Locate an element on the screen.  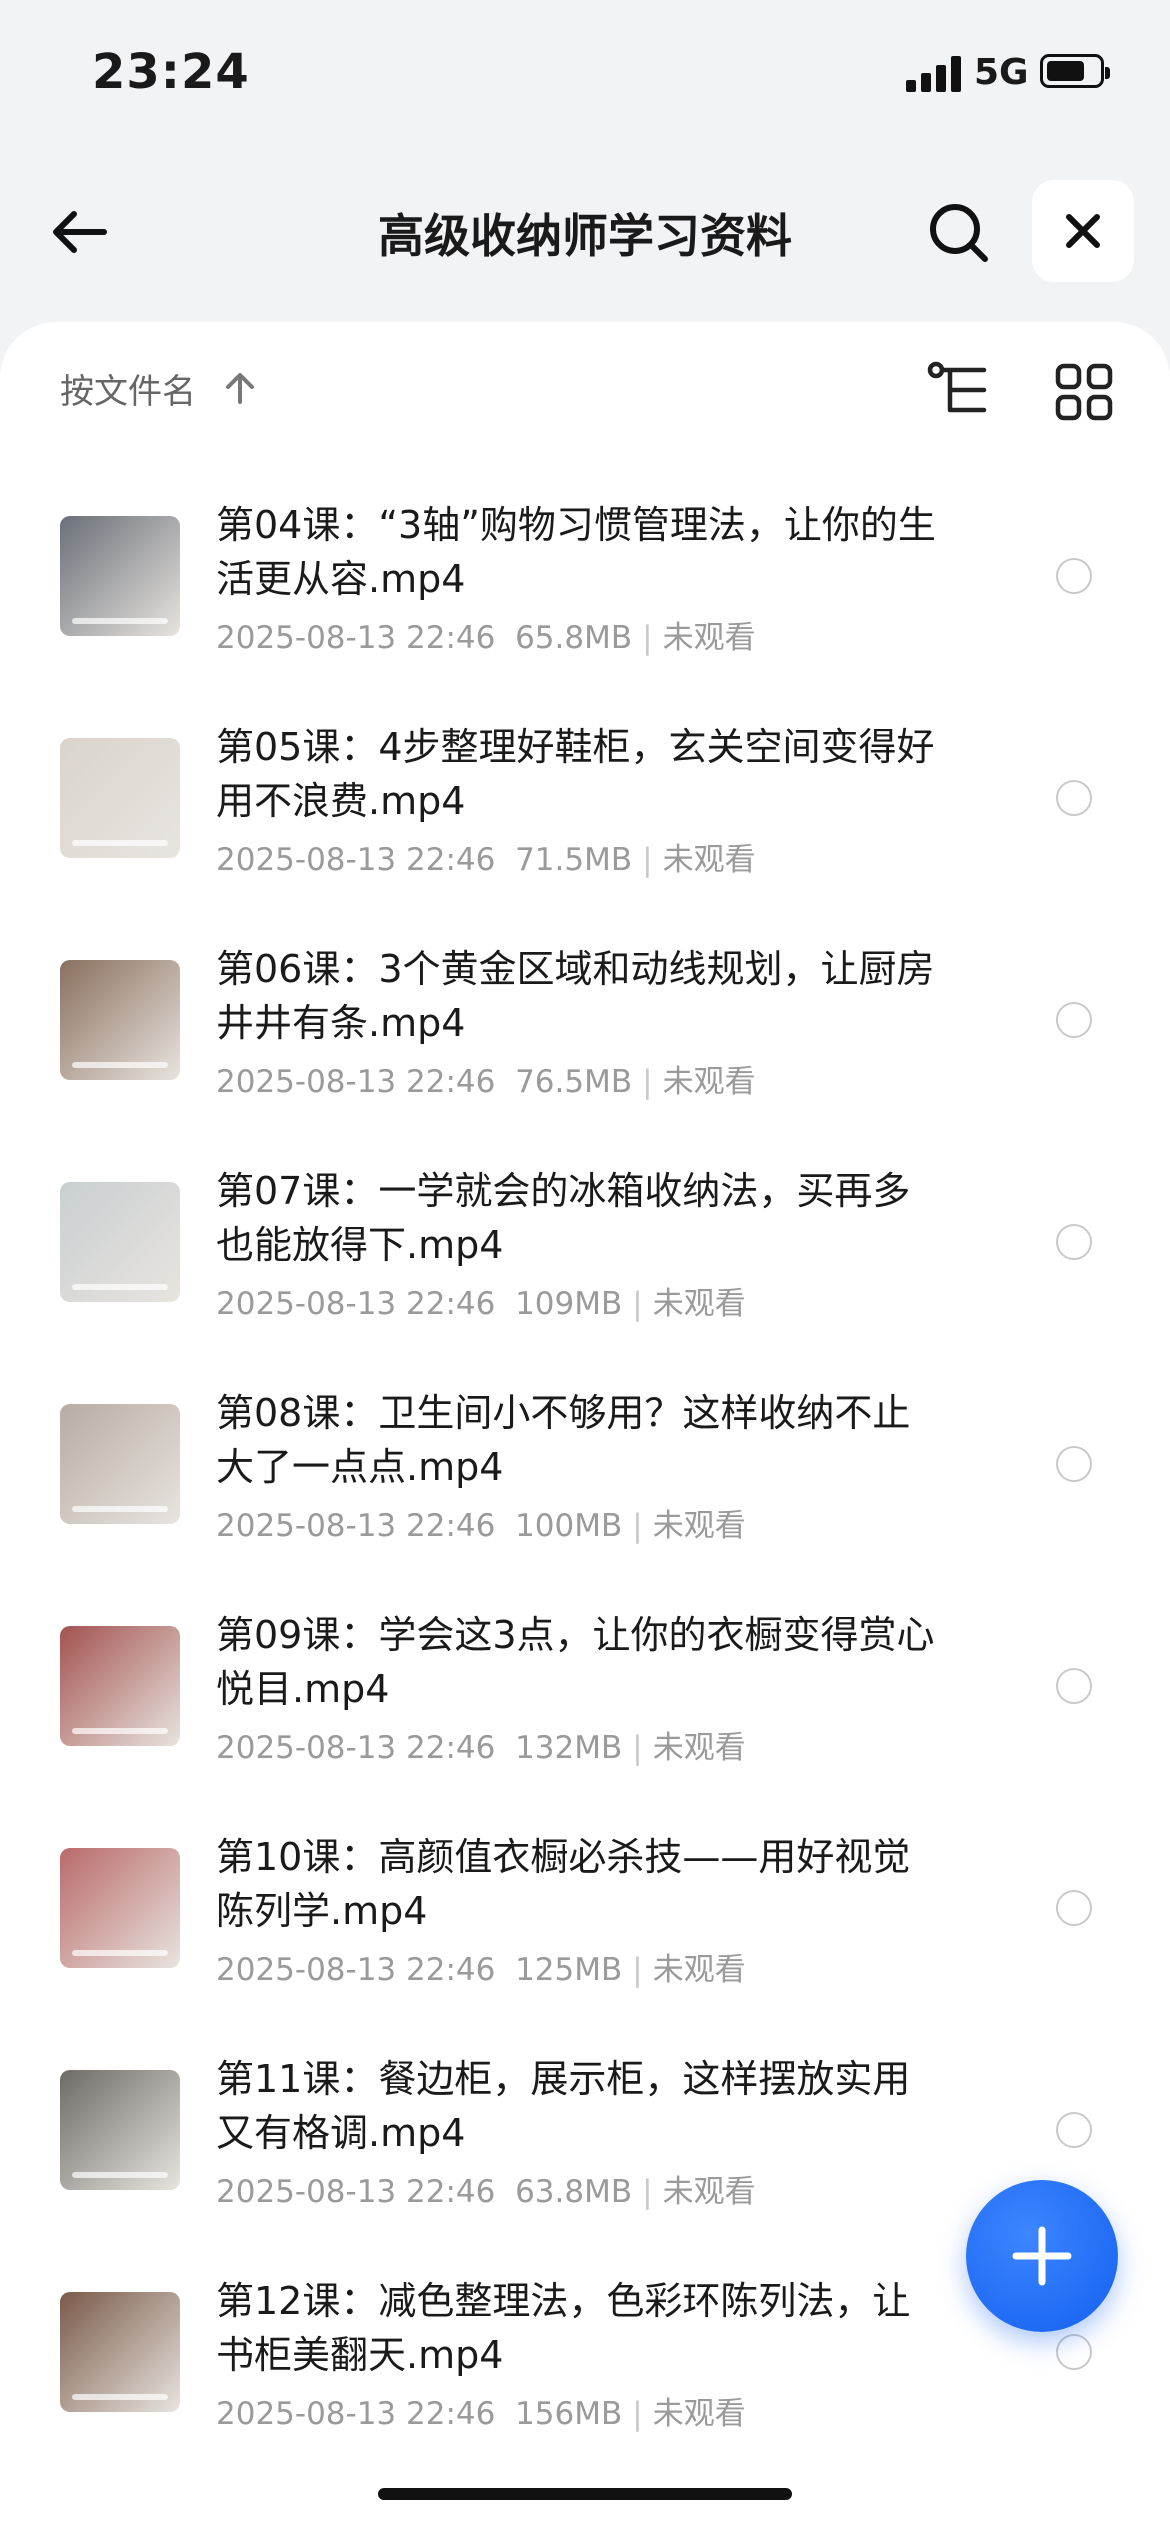
nav-bar: 高级收纳师学习资料 is located at coordinates (585, 230).